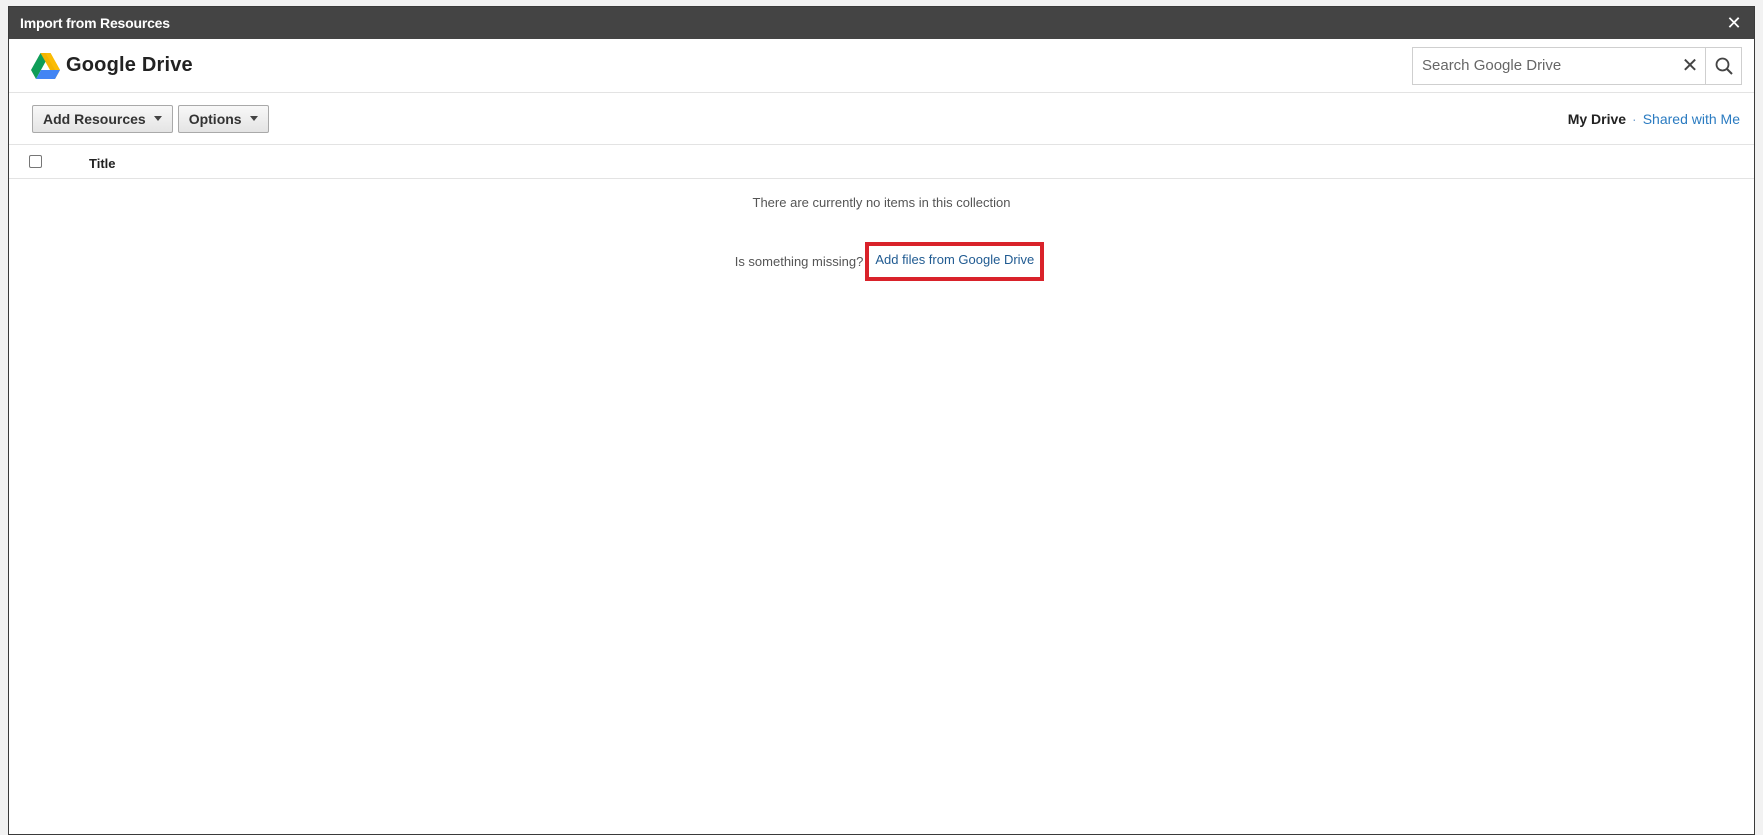 The height and width of the screenshot is (835, 1763). What do you see at coordinates (95, 23) in the screenshot?
I see `dialog-title: Import from Resources` at bounding box center [95, 23].